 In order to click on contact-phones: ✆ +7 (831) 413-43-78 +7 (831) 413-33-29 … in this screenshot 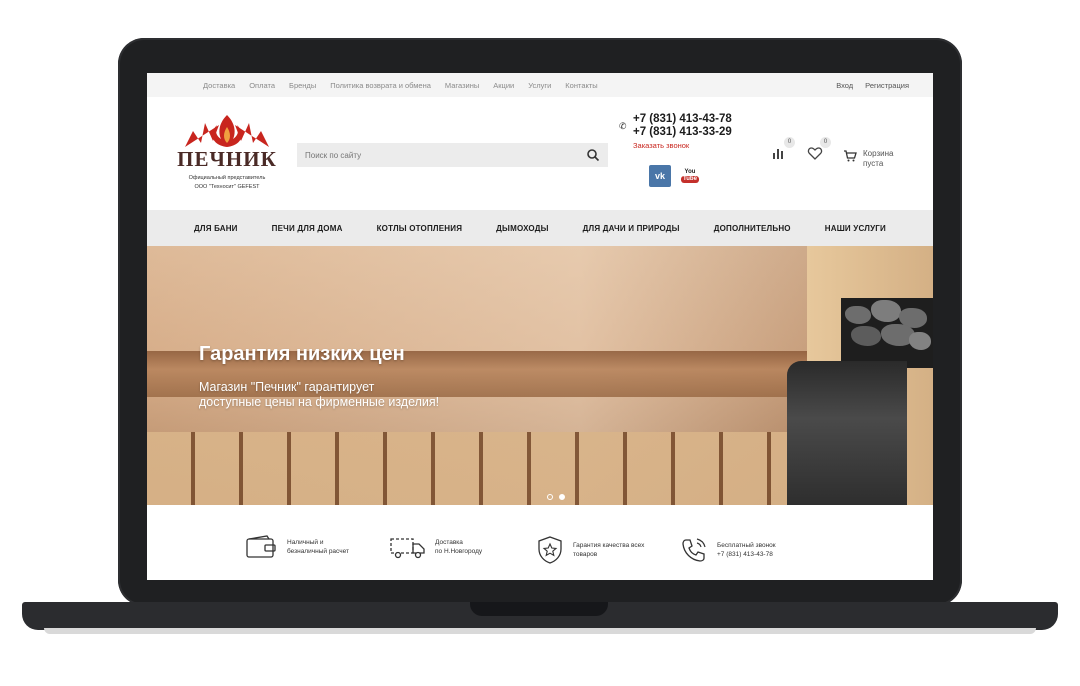, I will do `click(675, 131)`.